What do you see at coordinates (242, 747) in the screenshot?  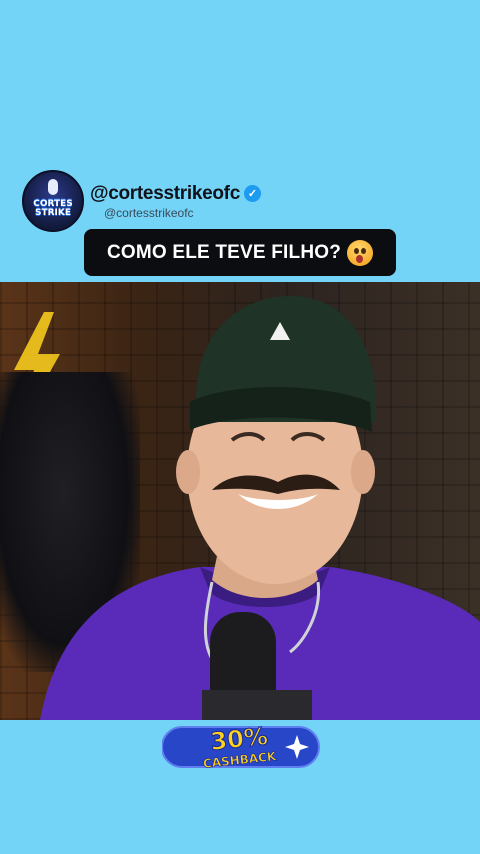 I see `cashback-banner: 30% CASHBACK` at bounding box center [242, 747].